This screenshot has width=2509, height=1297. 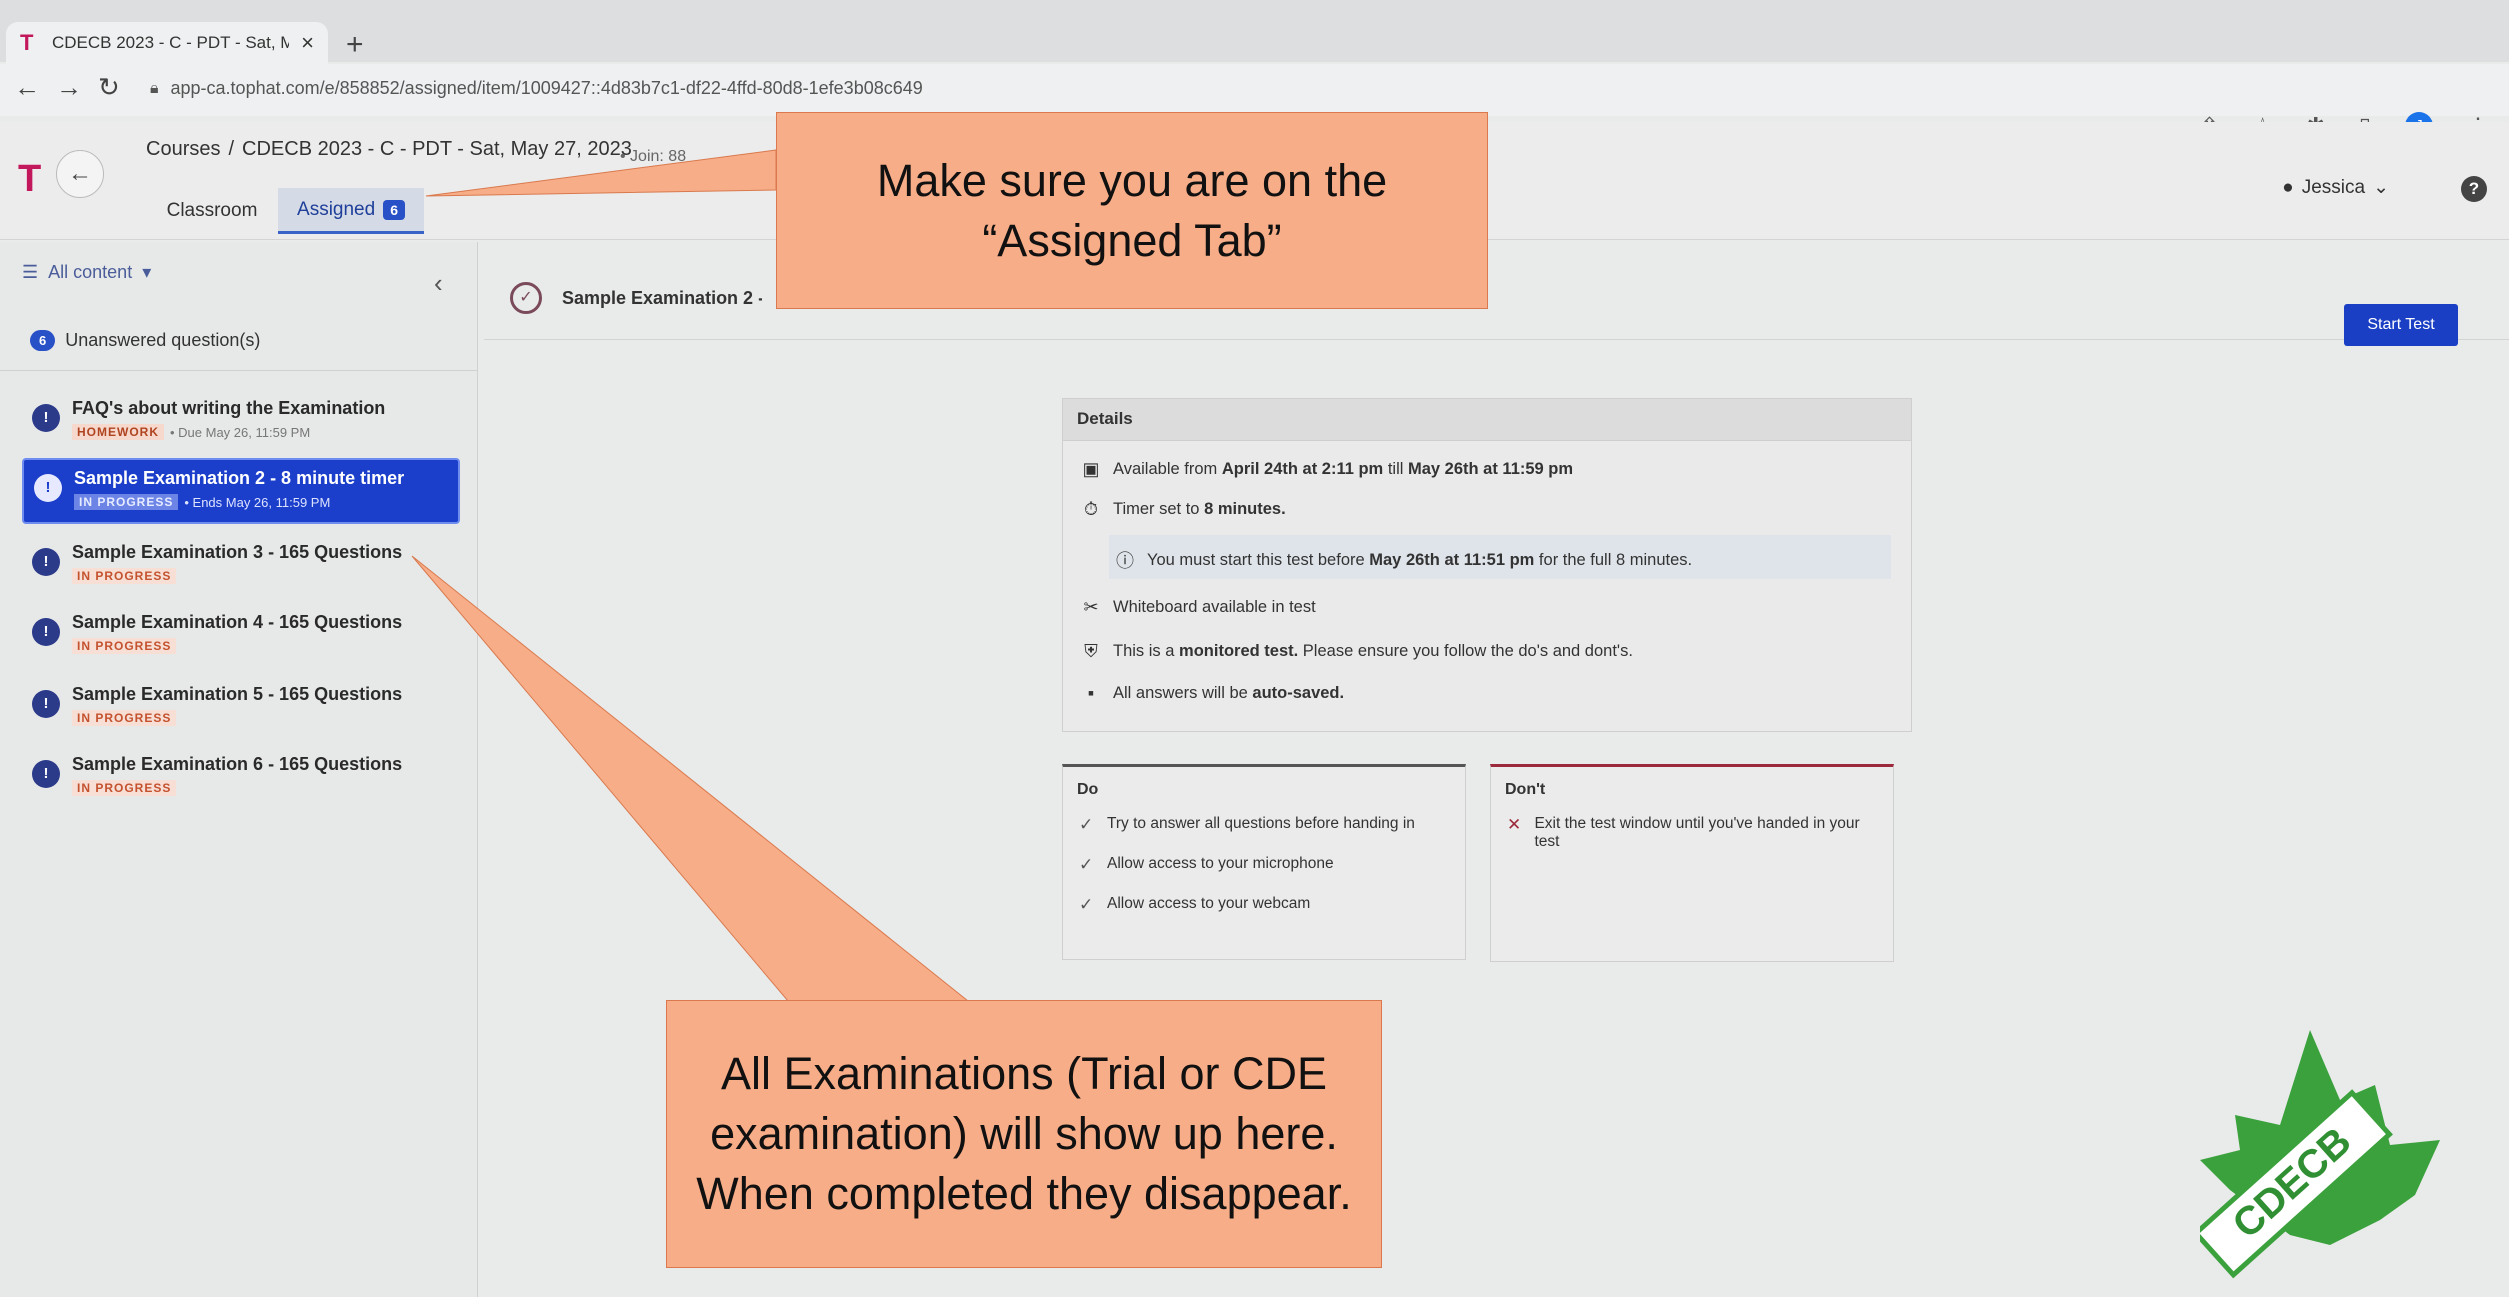 I want to click on callout-text: “Assigned Tab”, so click(x=1132, y=240).